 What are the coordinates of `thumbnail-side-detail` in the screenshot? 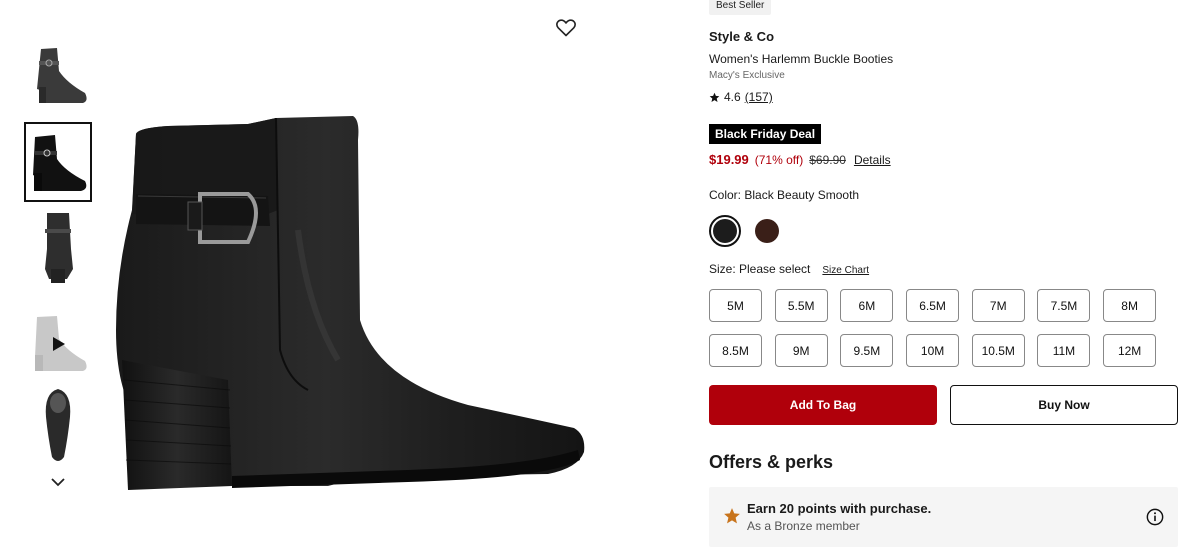 It's located at (58, 162).